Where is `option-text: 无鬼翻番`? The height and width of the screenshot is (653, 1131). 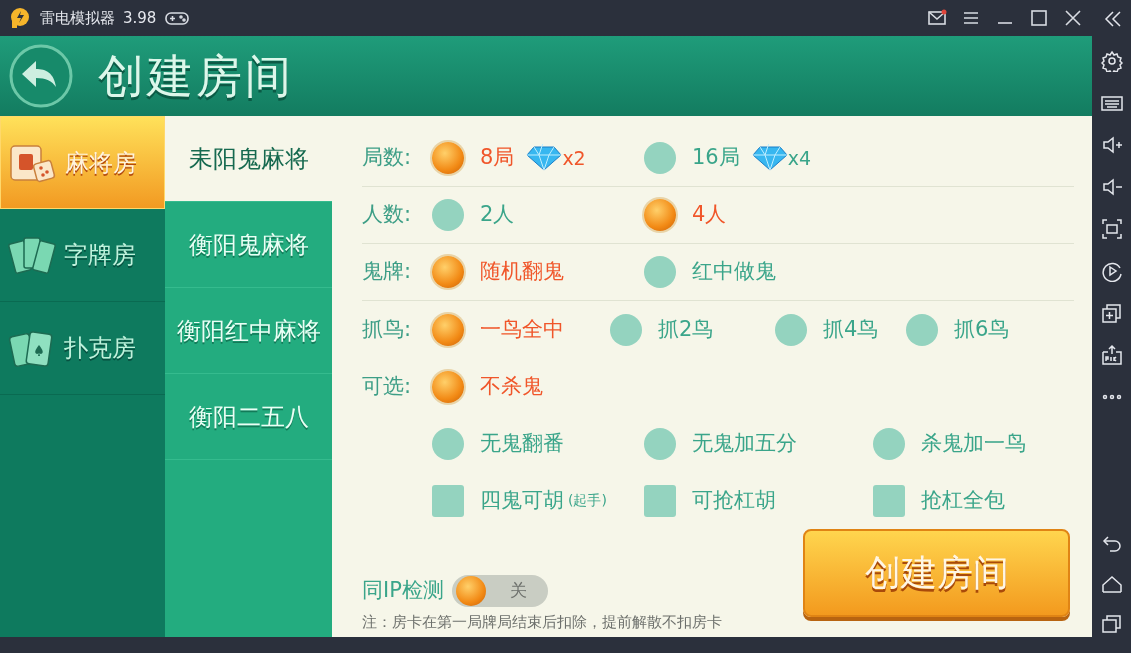
option-text: 无鬼翻番 is located at coordinates (522, 443).